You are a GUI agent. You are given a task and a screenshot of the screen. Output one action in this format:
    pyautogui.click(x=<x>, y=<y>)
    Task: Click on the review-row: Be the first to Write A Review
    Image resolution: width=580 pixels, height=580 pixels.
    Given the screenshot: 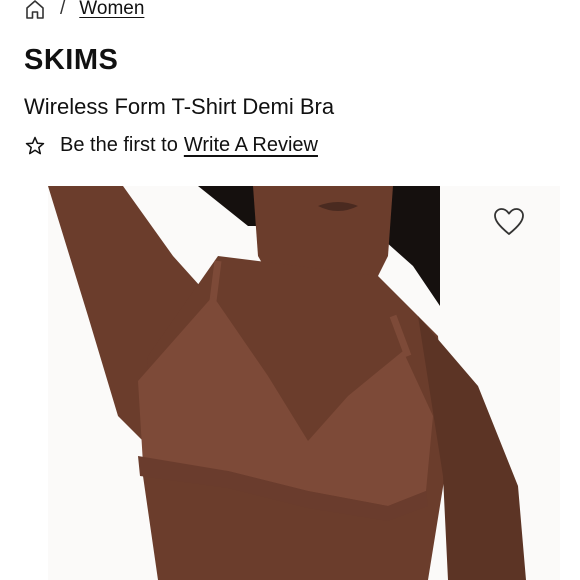 What is the action you would take?
    pyautogui.click(x=171, y=145)
    